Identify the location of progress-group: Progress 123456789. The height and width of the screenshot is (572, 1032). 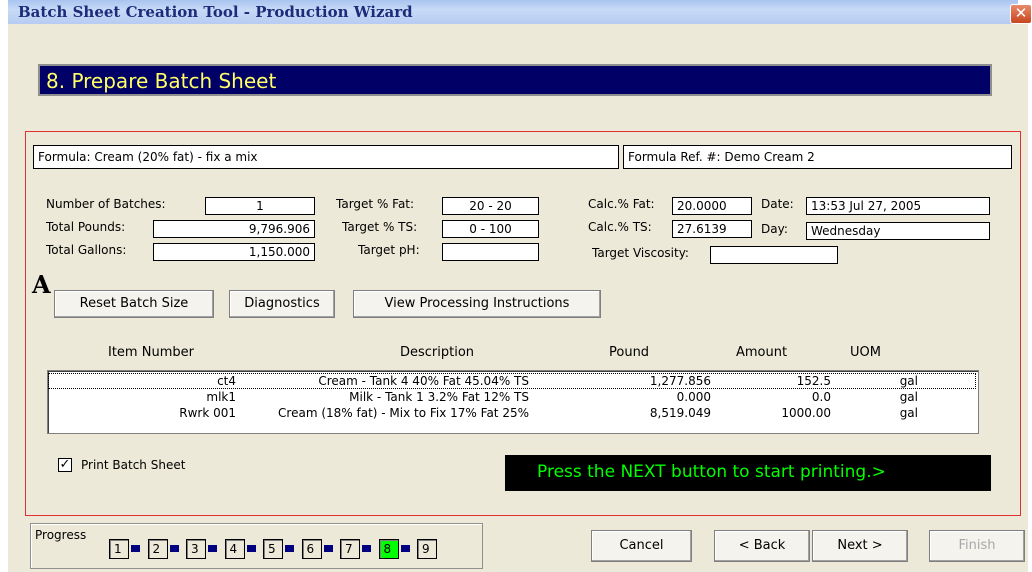
(256, 546).